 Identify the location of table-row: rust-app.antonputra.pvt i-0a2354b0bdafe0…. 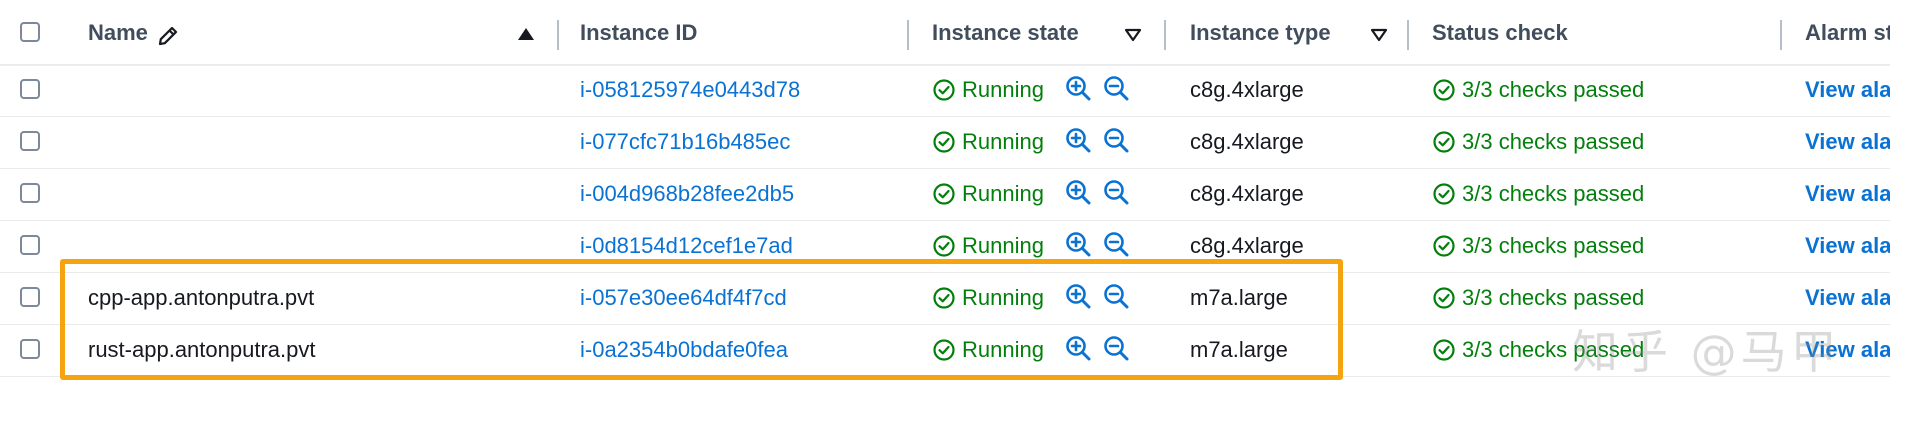
(945, 351).